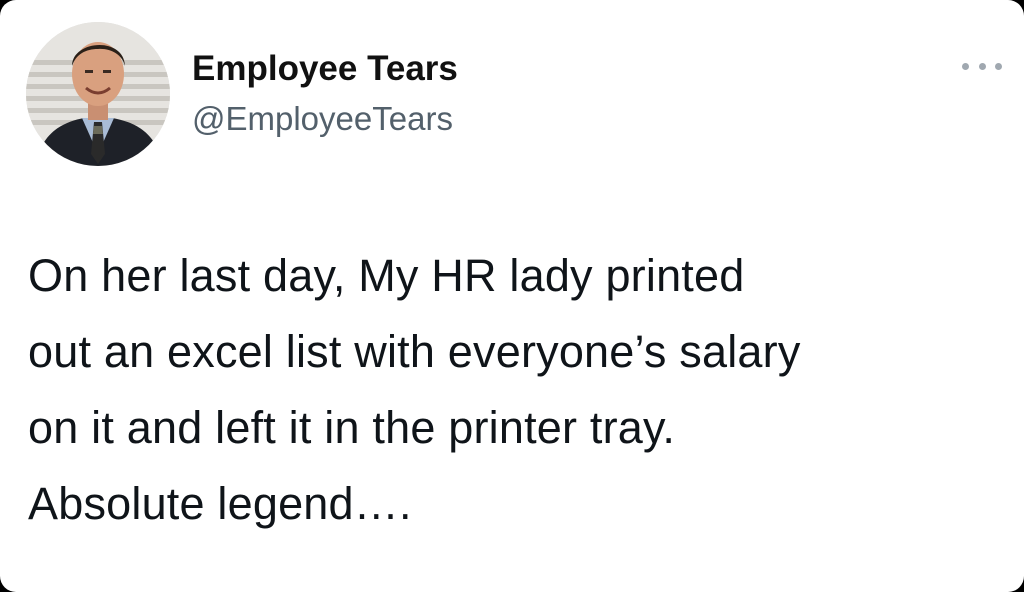 Image resolution: width=1024 pixels, height=592 pixels. Describe the element at coordinates (325, 69) in the screenshot. I see `display-name: Employee Tears` at that location.